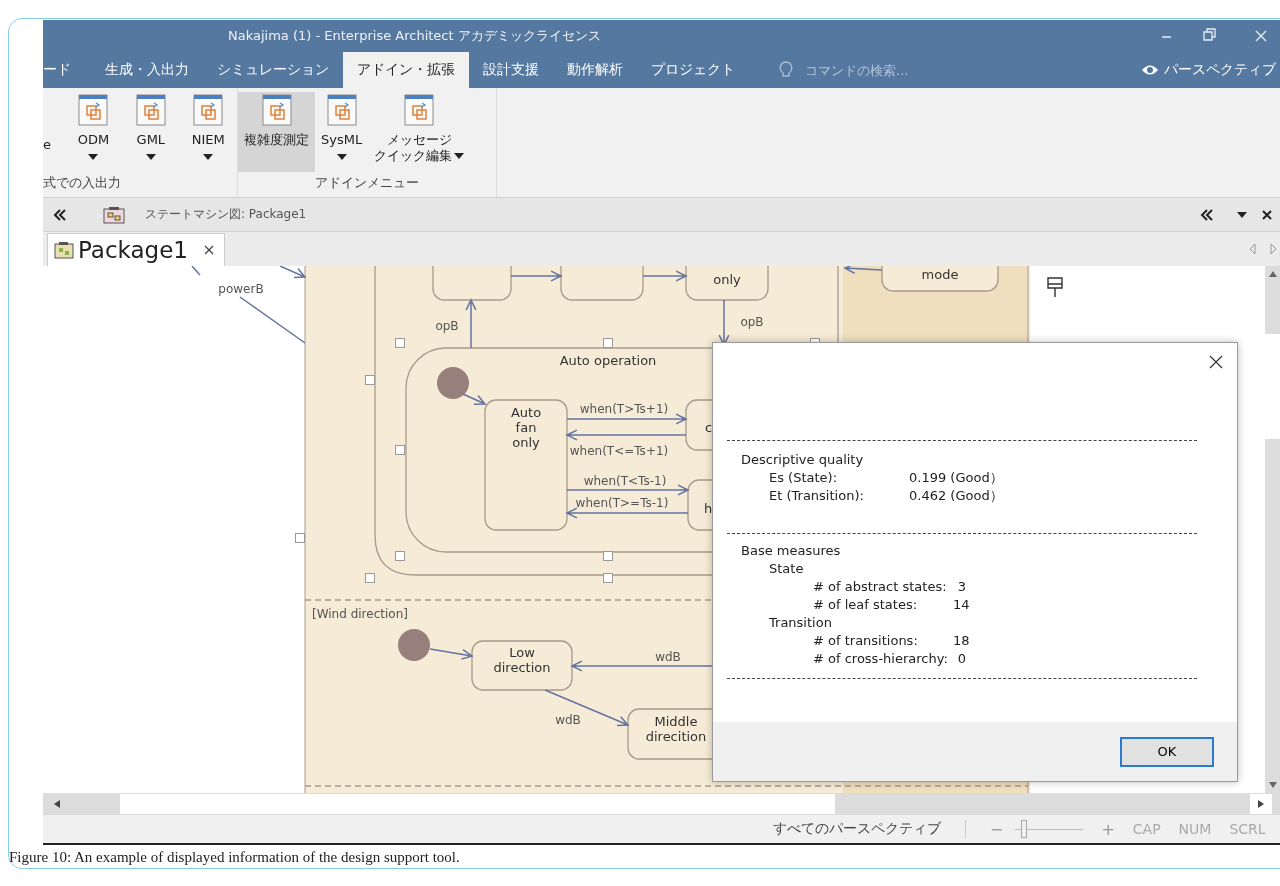 This screenshot has height=886, width=1280. Describe the element at coordinates (800, 623) in the screenshot. I see `group-title: Transition` at that location.